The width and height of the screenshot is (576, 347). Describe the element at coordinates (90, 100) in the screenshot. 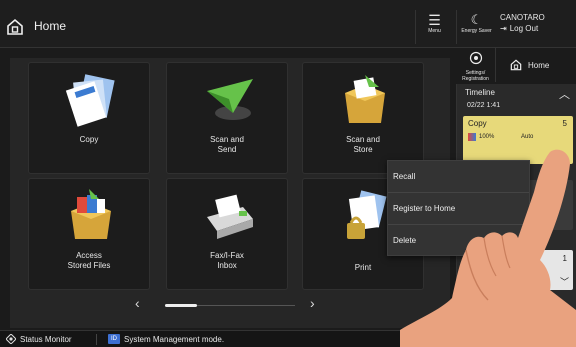

I see `copy-icon` at that location.